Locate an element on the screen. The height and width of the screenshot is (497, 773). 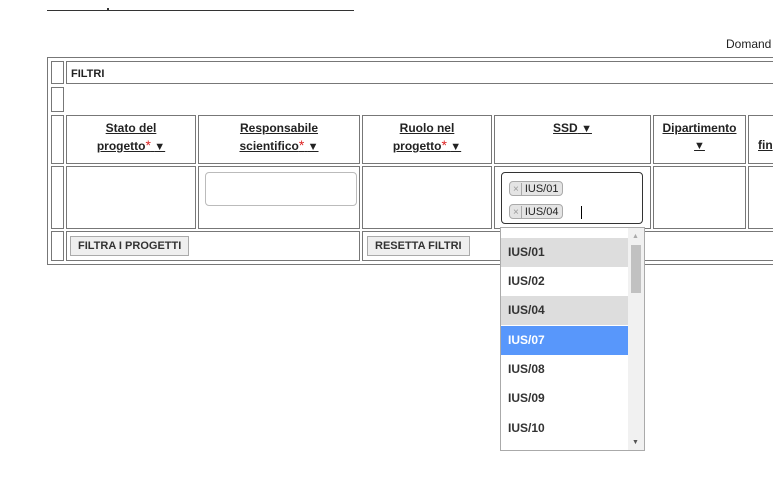
dropdown-scrollbar: ▲ ▼ is located at coordinates (636, 339).